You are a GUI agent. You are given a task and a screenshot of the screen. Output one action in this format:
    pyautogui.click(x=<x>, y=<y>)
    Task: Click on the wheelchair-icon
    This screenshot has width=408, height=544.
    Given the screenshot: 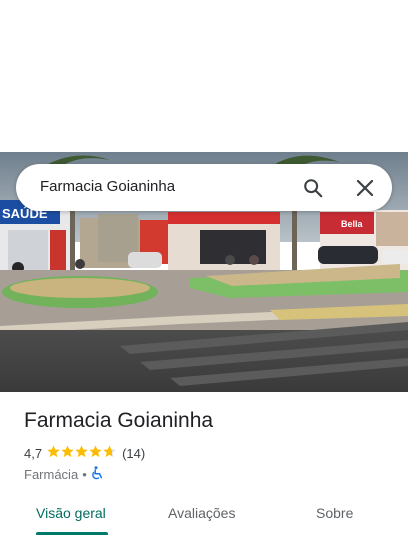 What is the action you would take?
    pyautogui.click(x=97, y=474)
    